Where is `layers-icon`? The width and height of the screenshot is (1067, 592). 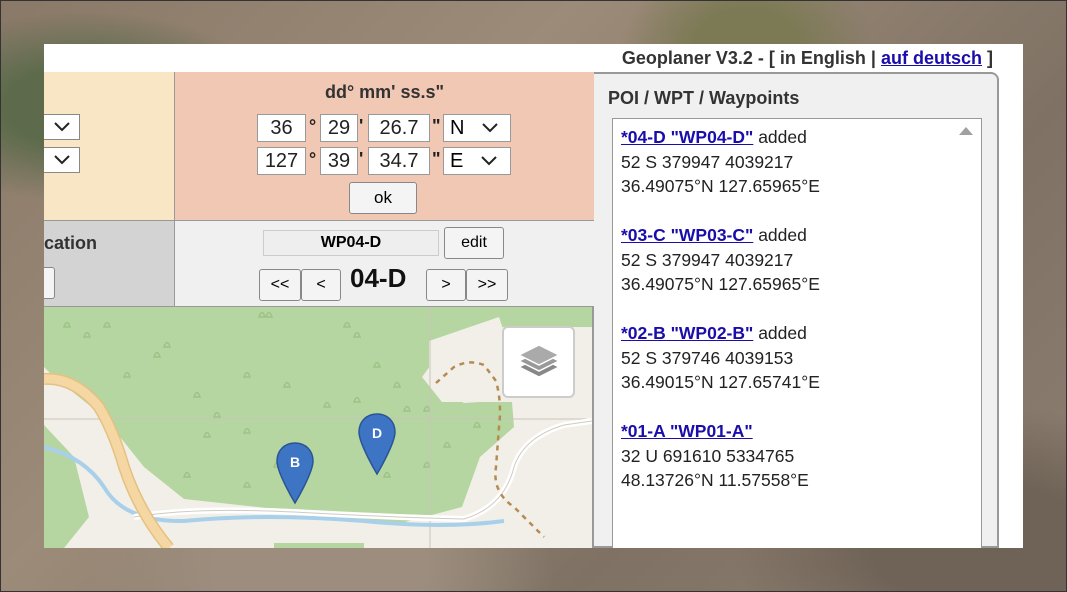
layers-icon is located at coordinates (538, 361).